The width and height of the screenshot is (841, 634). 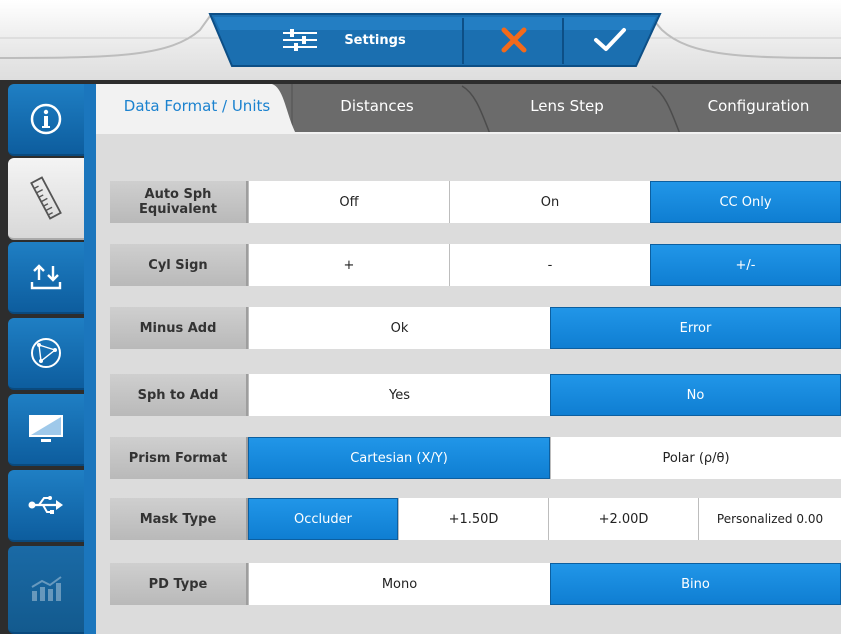 I want to click on setting-label-prism-format: Prism Format, so click(x=179, y=458).